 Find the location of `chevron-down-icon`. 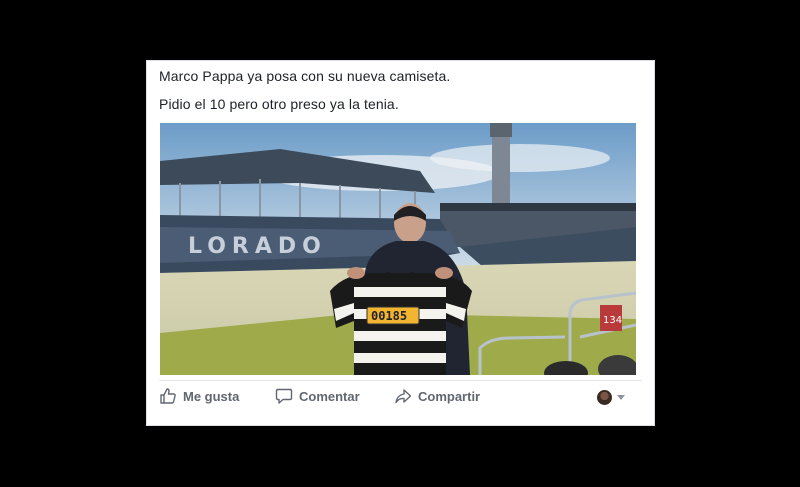

chevron-down-icon is located at coordinates (621, 397).